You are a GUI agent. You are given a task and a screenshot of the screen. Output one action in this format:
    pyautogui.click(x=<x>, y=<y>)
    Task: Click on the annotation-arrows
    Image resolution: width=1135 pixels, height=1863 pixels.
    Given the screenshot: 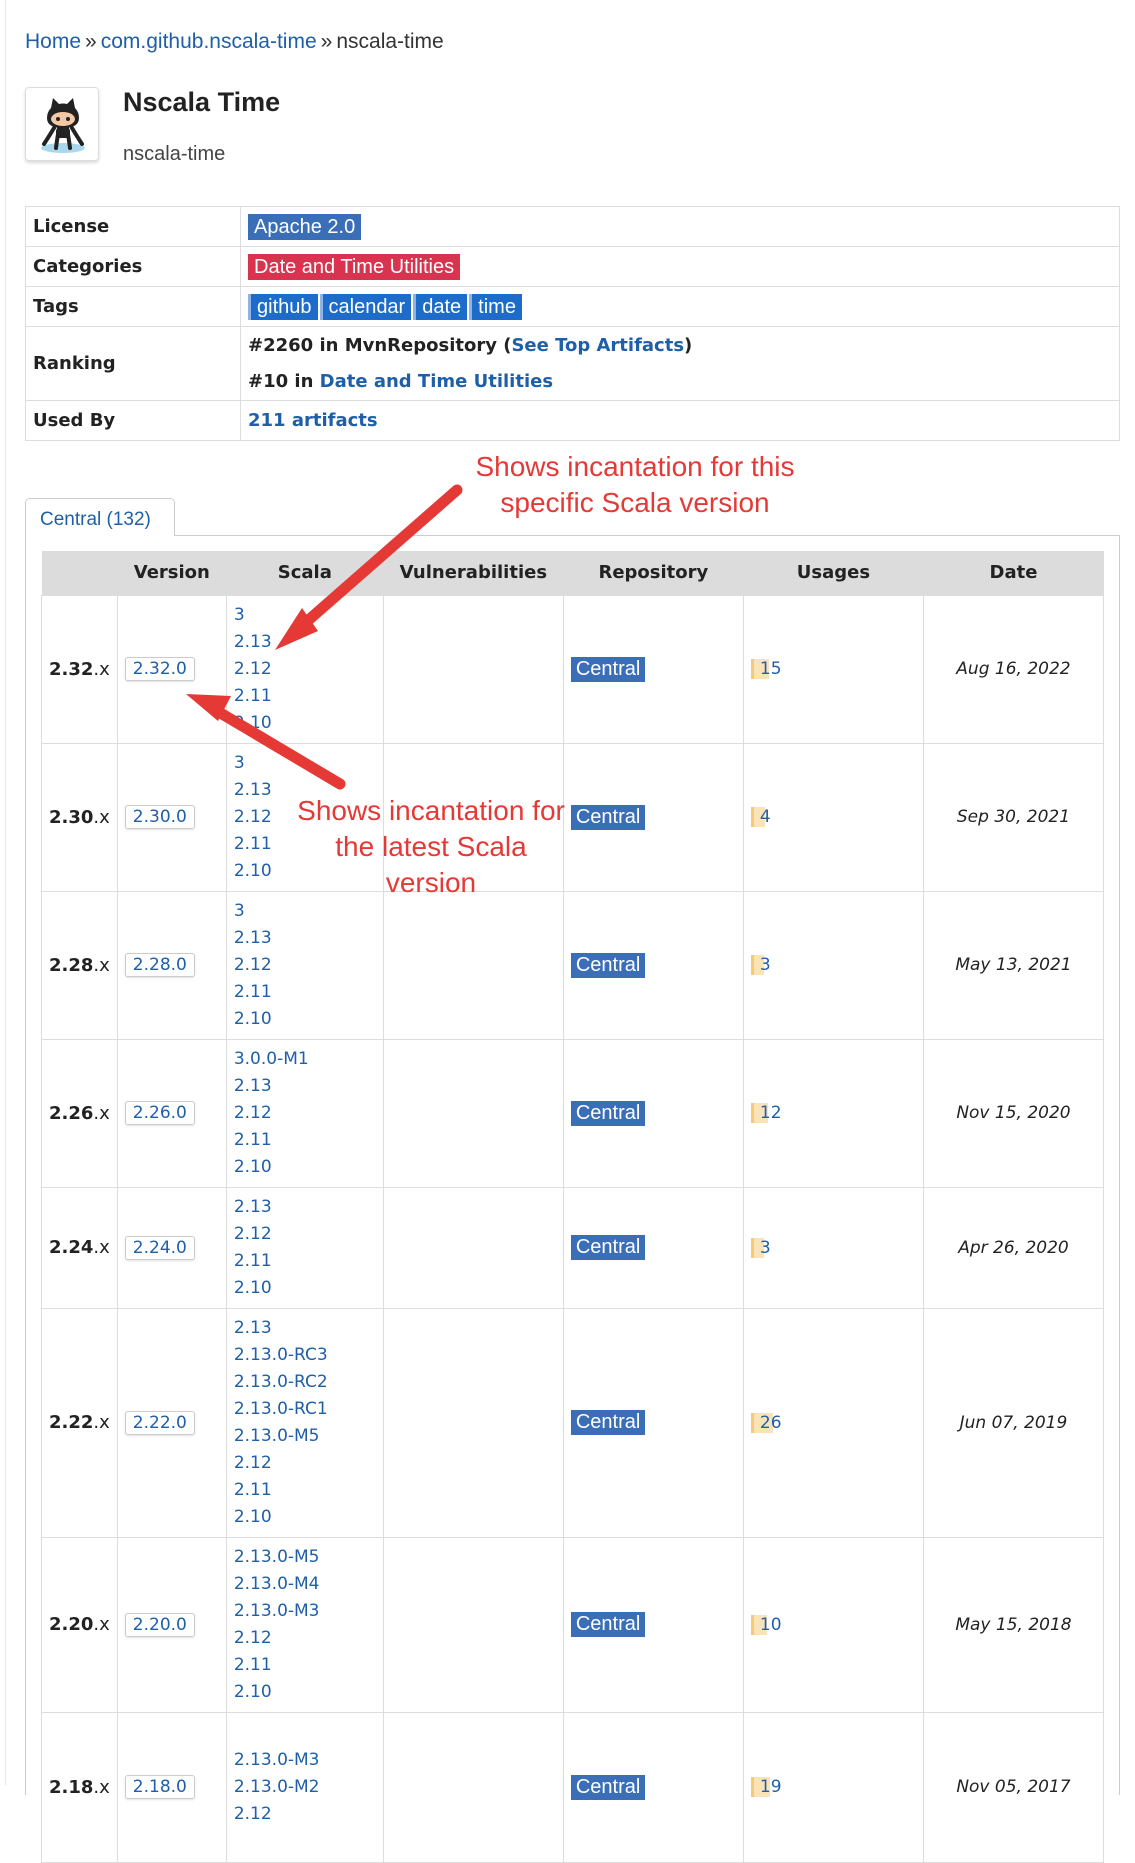 What is the action you would take?
    pyautogui.click(x=324, y=637)
    